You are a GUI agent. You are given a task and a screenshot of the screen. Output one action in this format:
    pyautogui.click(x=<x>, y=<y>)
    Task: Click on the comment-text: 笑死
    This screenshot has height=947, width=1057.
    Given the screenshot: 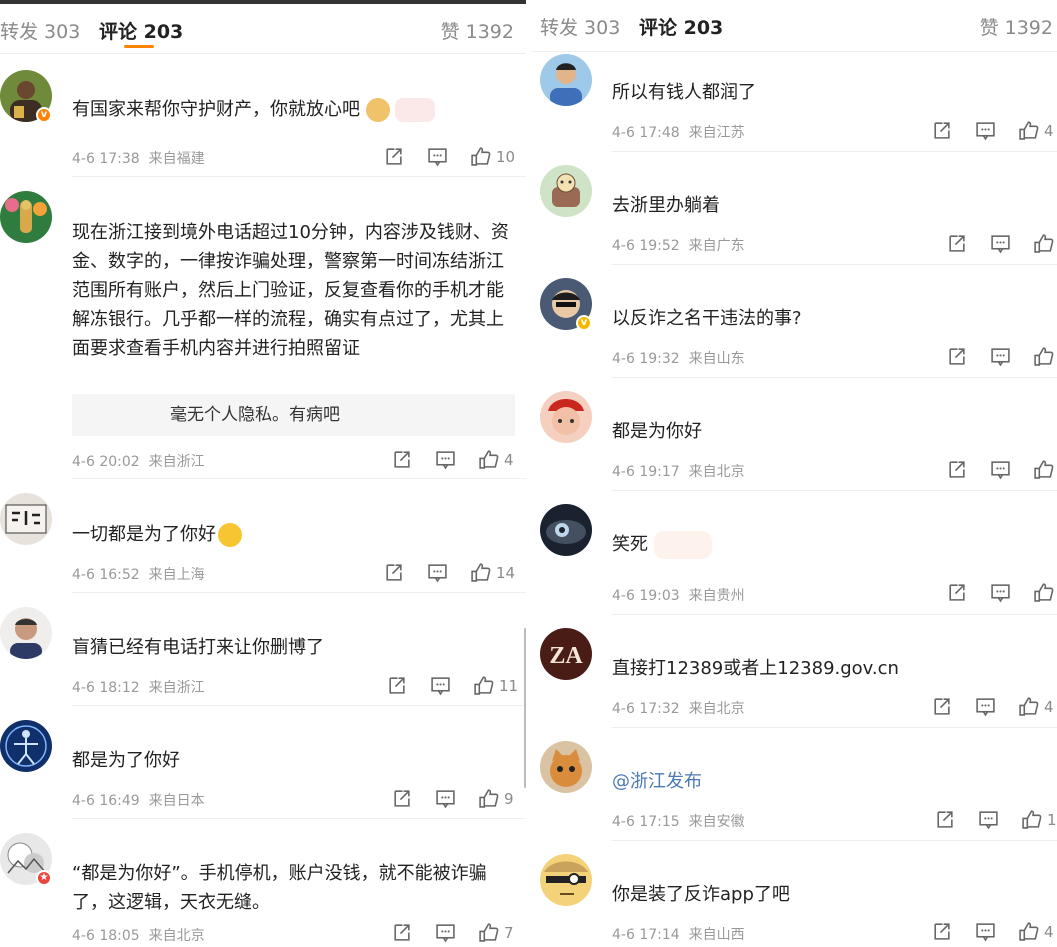 What is the action you would take?
    pyautogui.click(x=832, y=544)
    